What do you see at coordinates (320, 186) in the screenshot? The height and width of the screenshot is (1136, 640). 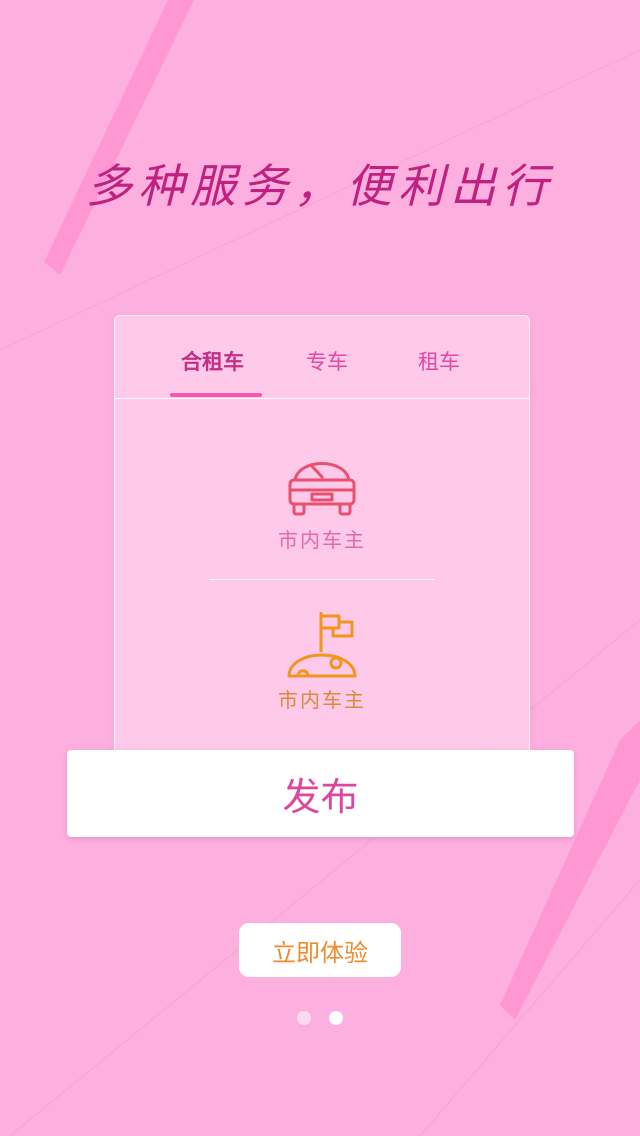 I see `page-headline: 多种服务，便利出行` at bounding box center [320, 186].